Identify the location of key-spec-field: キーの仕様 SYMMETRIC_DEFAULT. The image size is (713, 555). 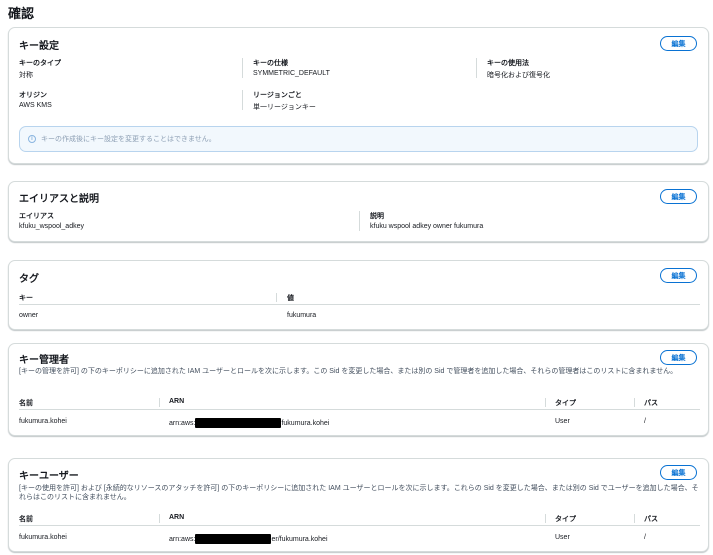
(291, 67).